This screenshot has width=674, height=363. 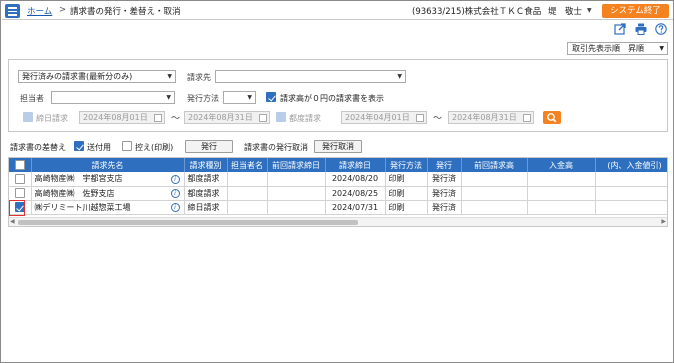 I want to click on horizontal-scrollbar: ◀ ▶, so click(x=338, y=221).